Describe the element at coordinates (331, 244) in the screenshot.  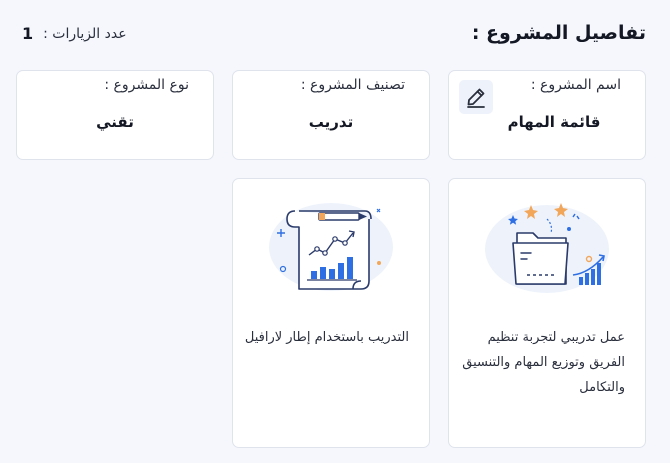
I see `document-chart-illustration` at that location.